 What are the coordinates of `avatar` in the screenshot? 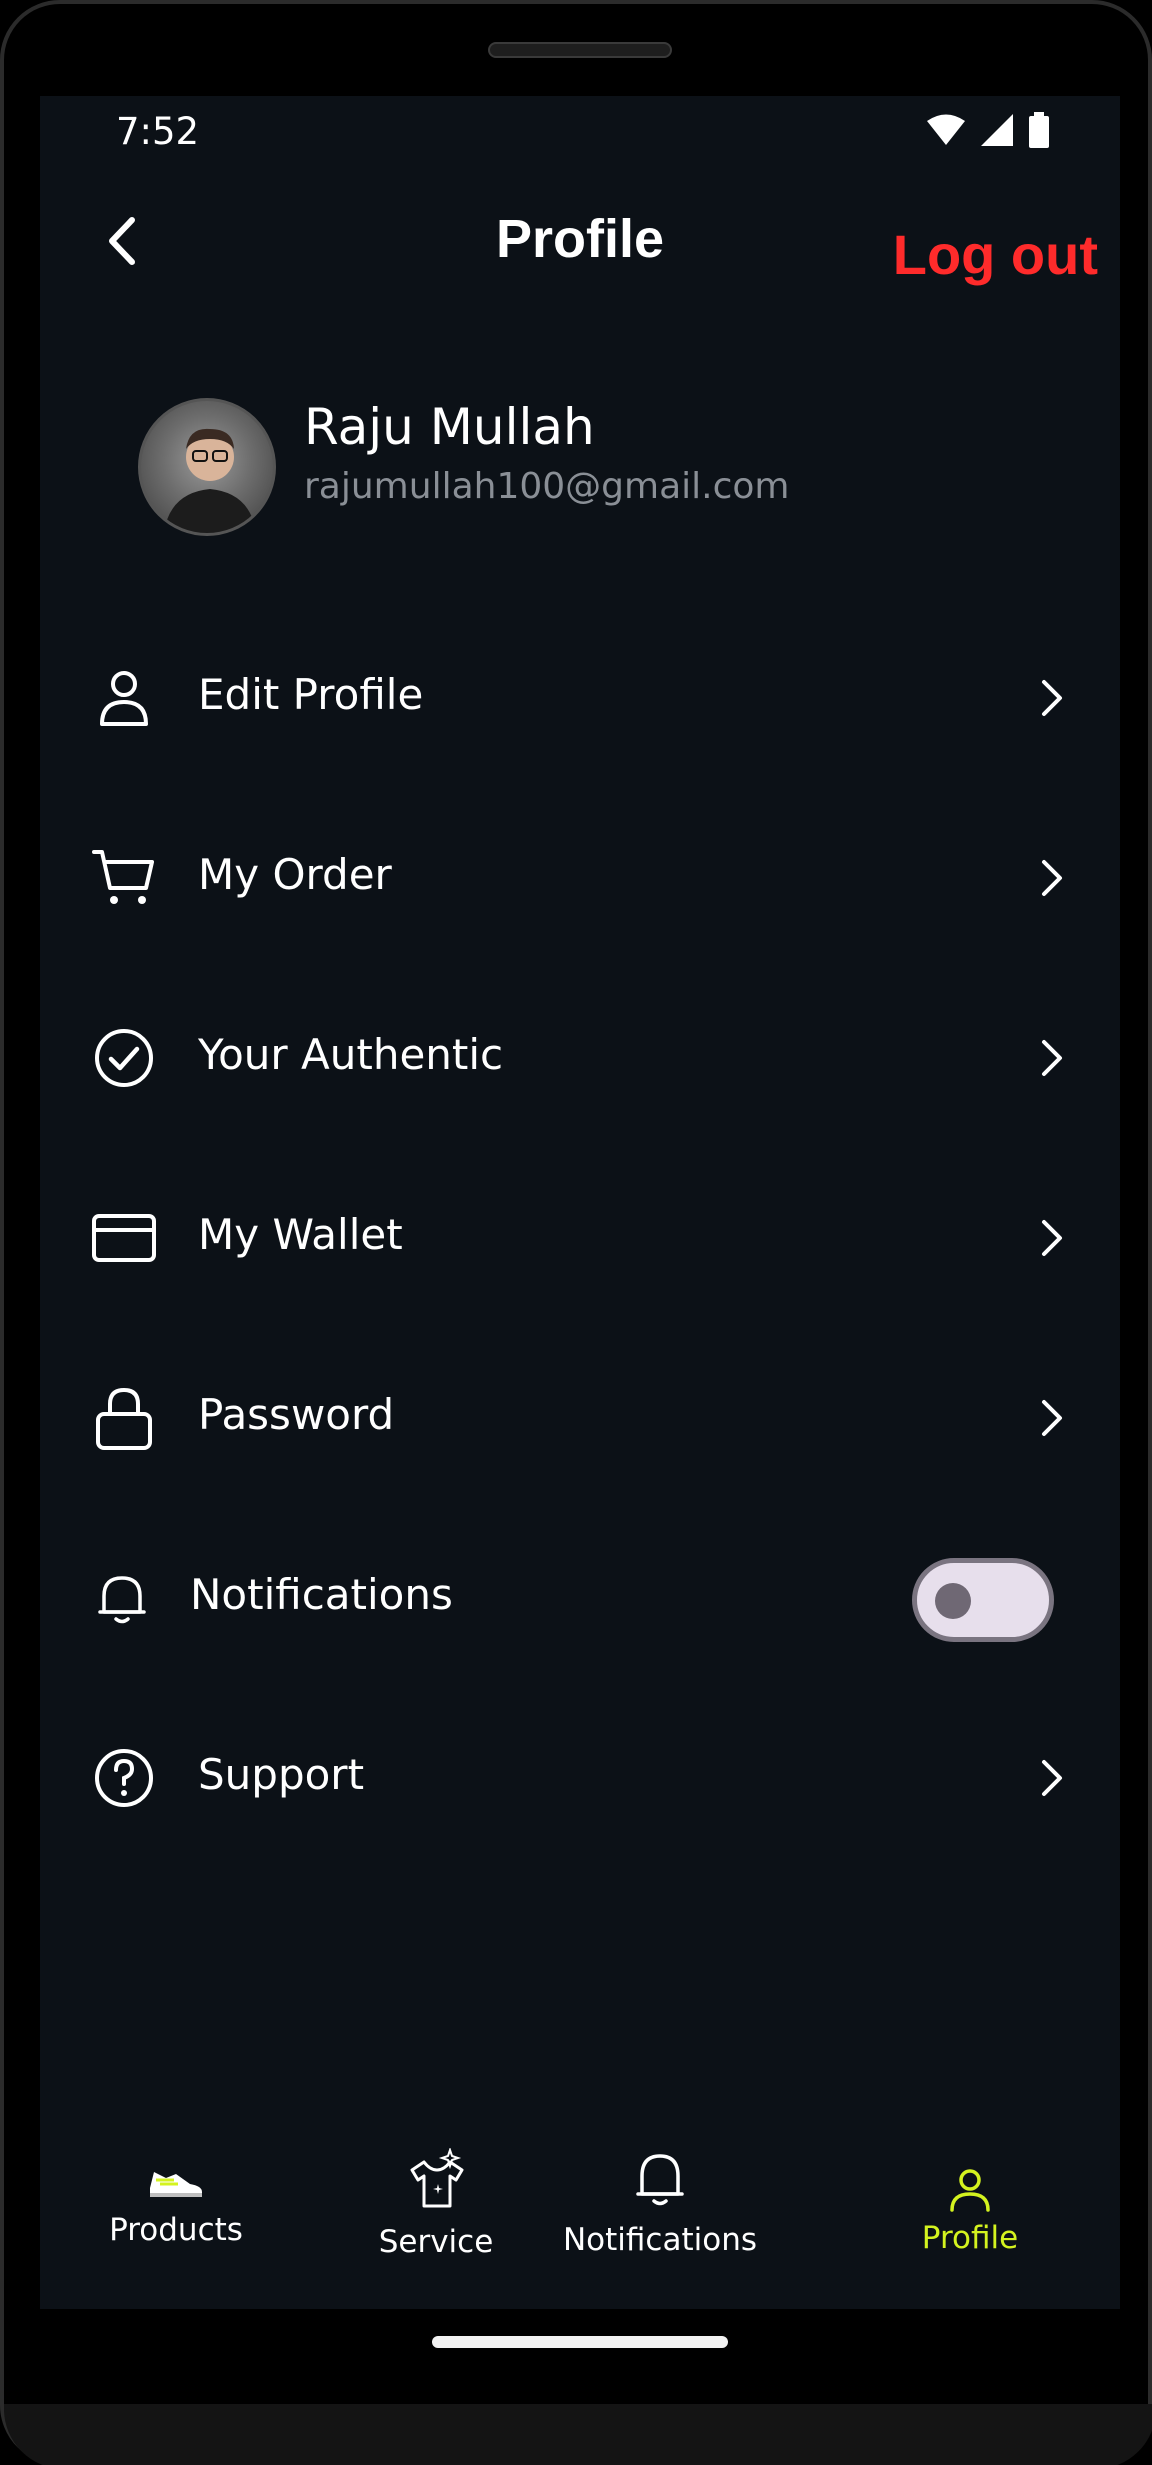 It's located at (207, 467).